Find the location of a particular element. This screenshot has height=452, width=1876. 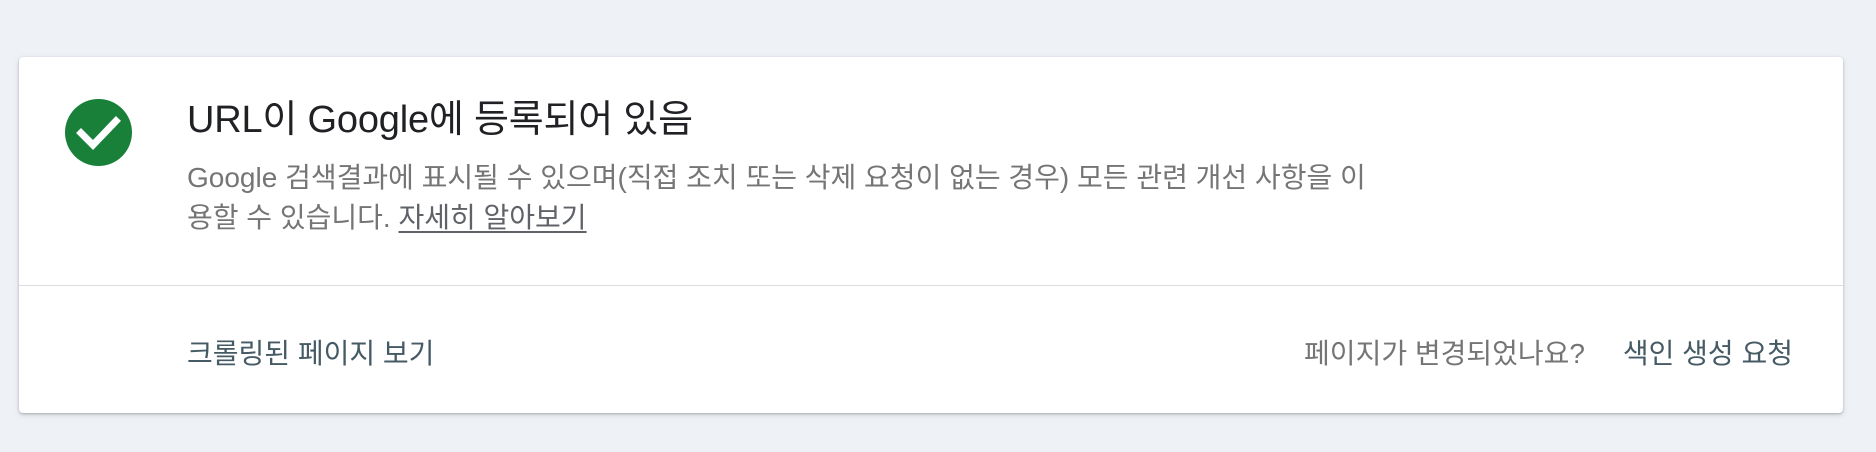

learn-more-link: 자세히 알아보기 is located at coordinates (492, 217).